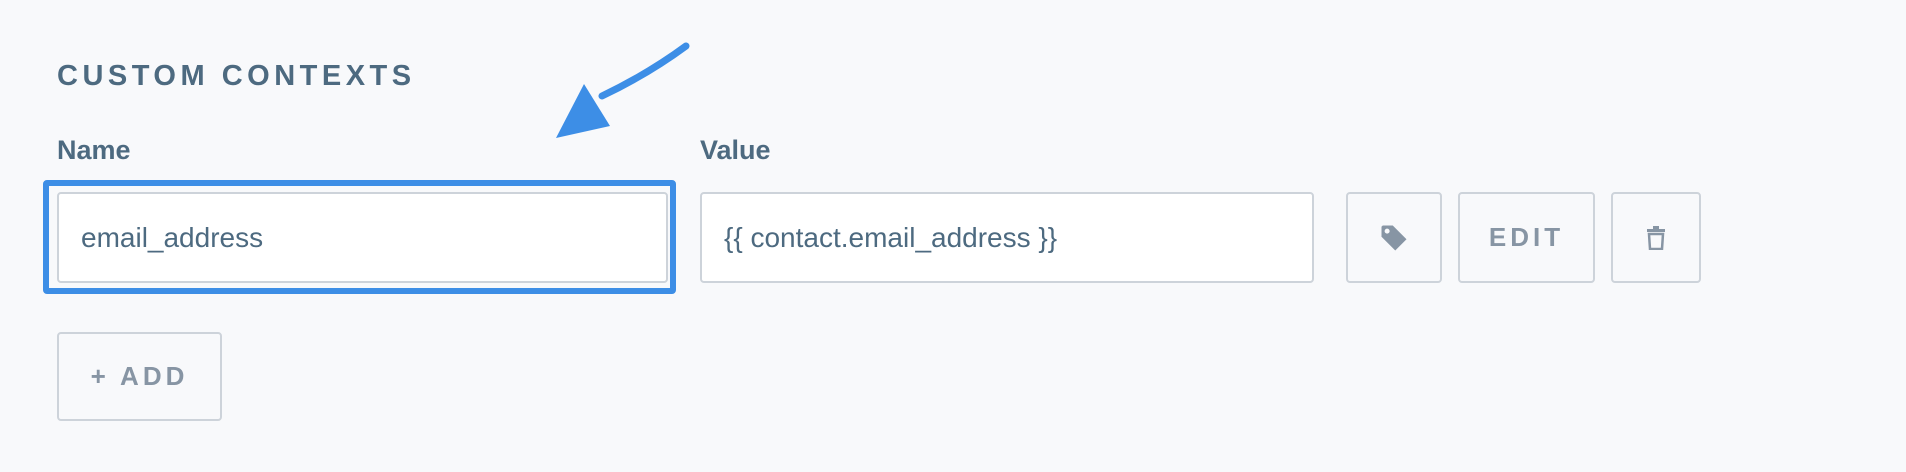 This screenshot has width=1906, height=472. I want to click on add-button: + ADD, so click(139, 376).